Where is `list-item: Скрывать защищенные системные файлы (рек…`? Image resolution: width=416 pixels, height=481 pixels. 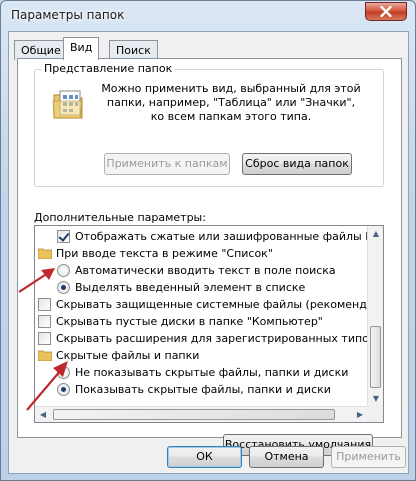
list-item: Скрывать защищенные системные файлы (рек… is located at coordinates (202, 304).